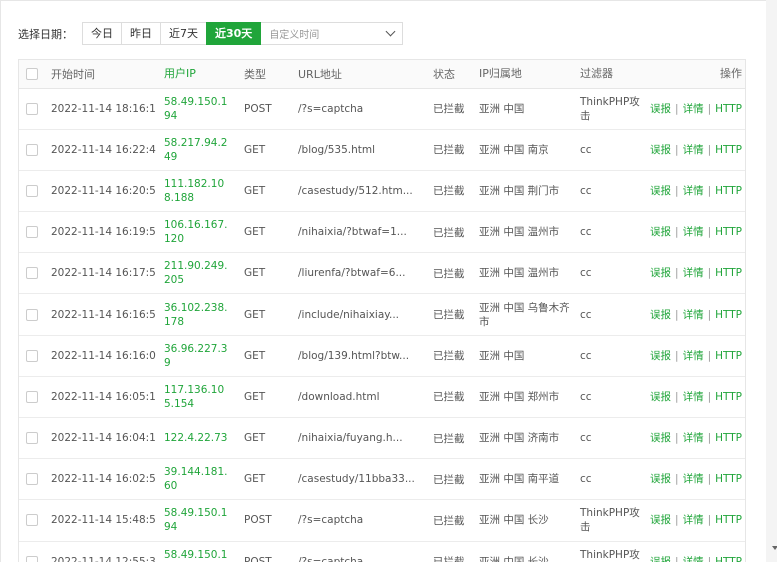 This screenshot has height=562, width=777. Describe the element at coordinates (196, 355) in the screenshot. I see `user-ip-link: 36.96.227.39` at that location.